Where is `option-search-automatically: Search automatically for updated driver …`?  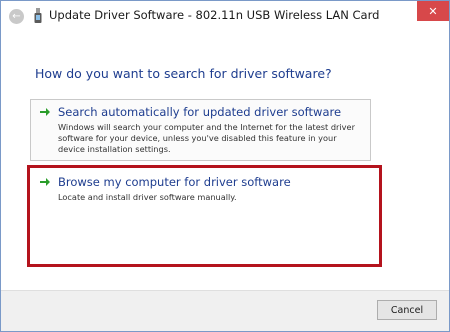 option-search-automatically: Search automatically for updated driver … is located at coordinates (200, 130).